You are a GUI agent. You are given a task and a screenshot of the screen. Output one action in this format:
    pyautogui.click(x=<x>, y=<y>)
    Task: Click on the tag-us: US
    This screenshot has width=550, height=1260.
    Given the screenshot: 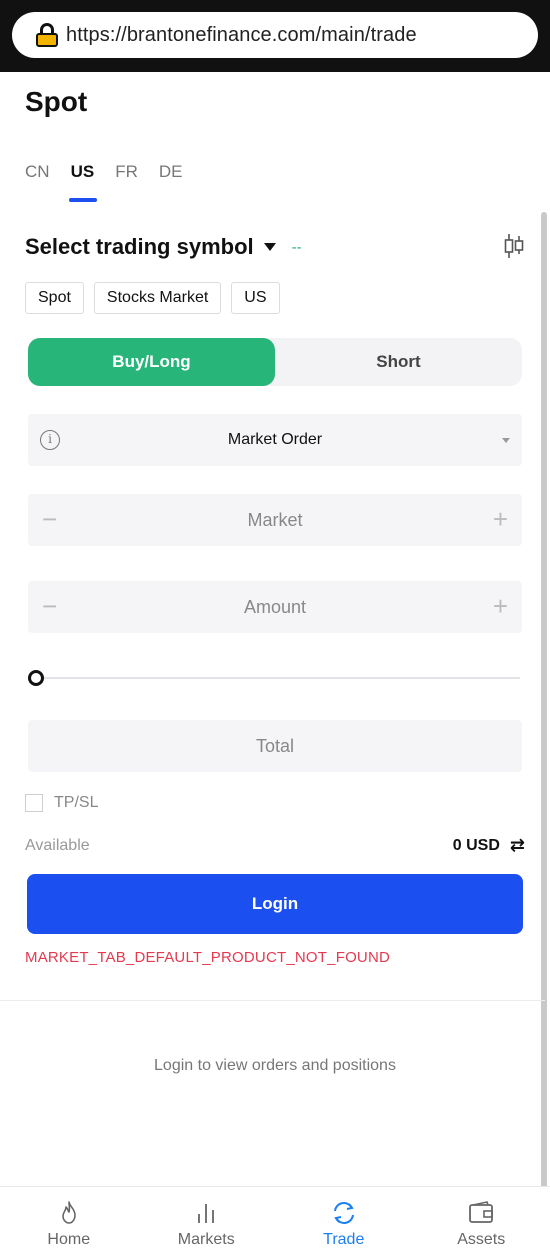 What is the action you would take?
    pyautogui.click(x=255, y=298)
    